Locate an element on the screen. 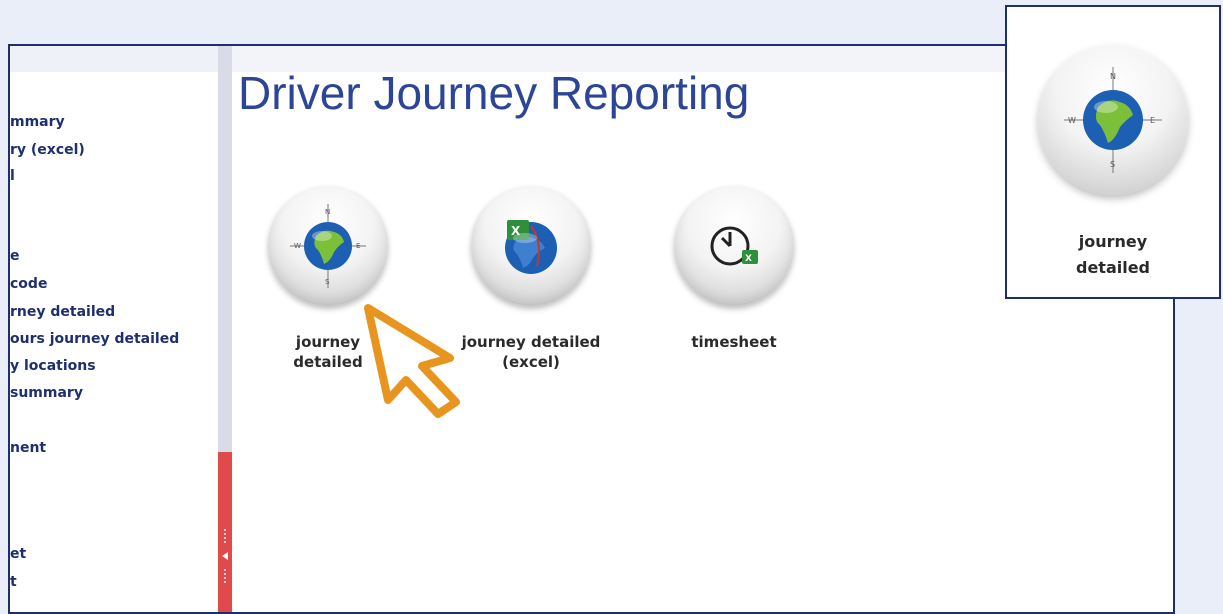 Image resolution: width=1223 pixels, height=614 pixels. globe-excel-icon: X is located at coordinates (531, 246).